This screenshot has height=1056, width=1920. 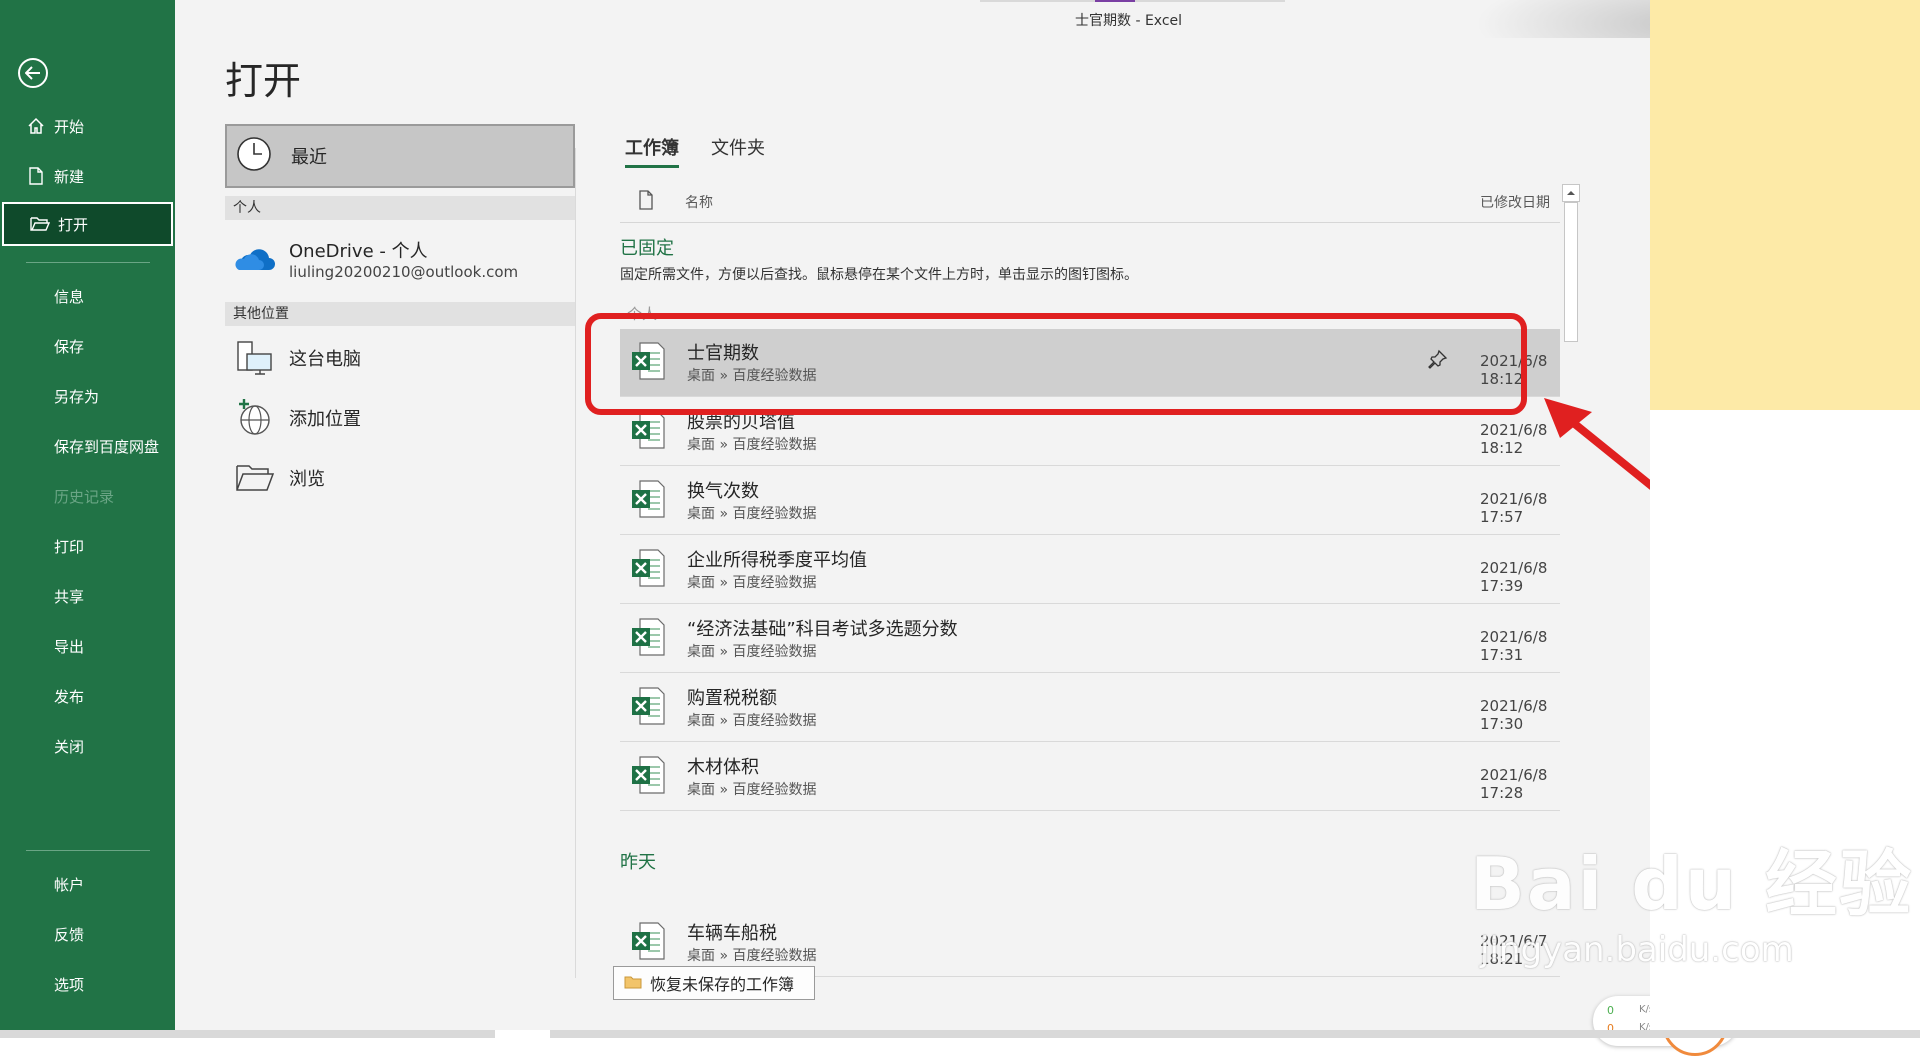 I want to click on file-modified-date: 2021/6/8 17:39, so click(x=1514, y=577).